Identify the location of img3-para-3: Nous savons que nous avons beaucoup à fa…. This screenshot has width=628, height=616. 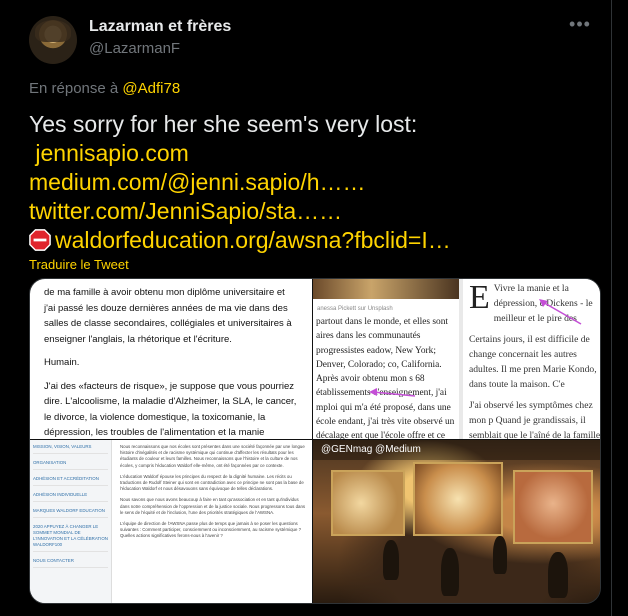
(213, 506).